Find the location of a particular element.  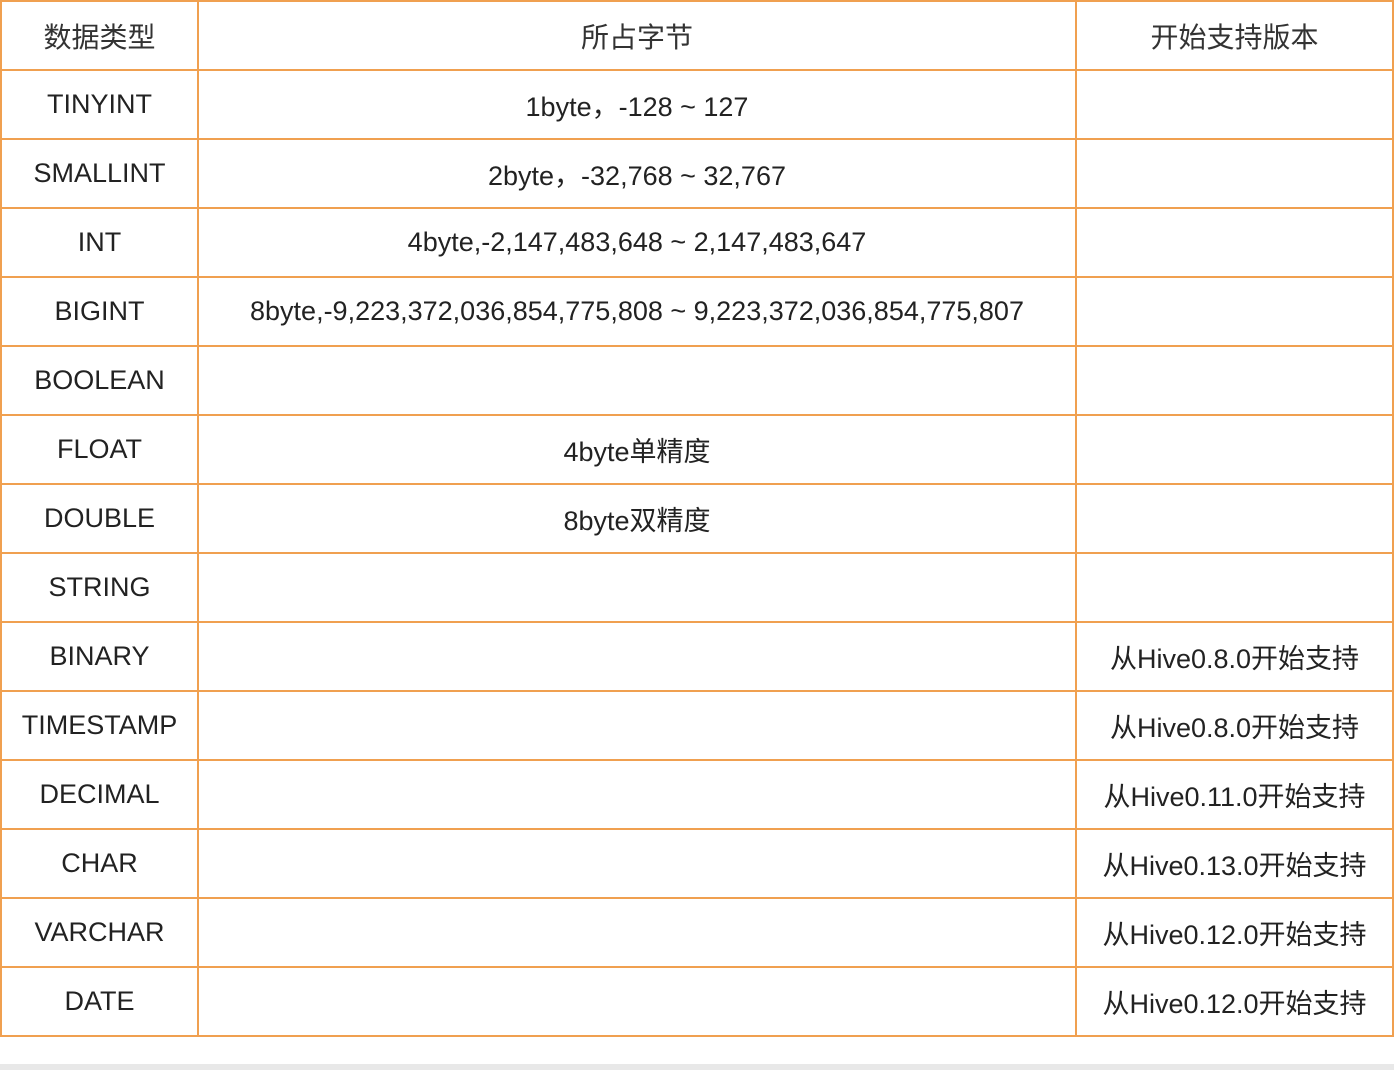

table-row: BINARY 从Hive0.8.0开始支持 is located at coordinates (697, 656).